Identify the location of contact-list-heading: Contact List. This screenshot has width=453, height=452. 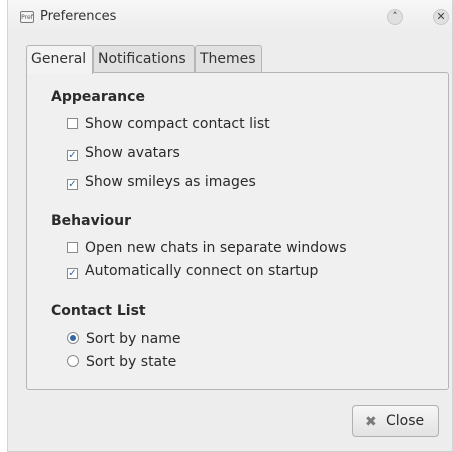
(98, 311).